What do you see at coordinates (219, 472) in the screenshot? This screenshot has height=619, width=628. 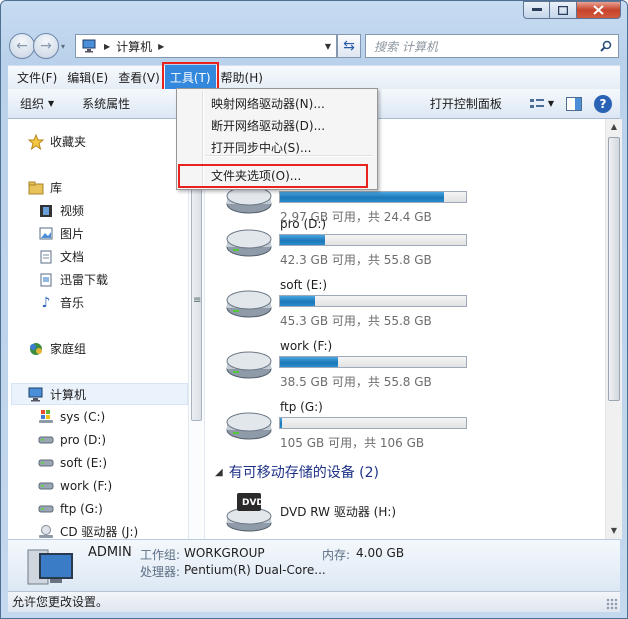 I see `collapse-triangle-icon: ◢` at bounding box center [219, 472].